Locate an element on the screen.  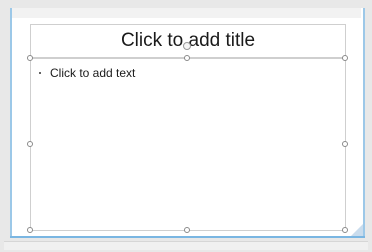
selection-border is located at coordinates (187, 237).